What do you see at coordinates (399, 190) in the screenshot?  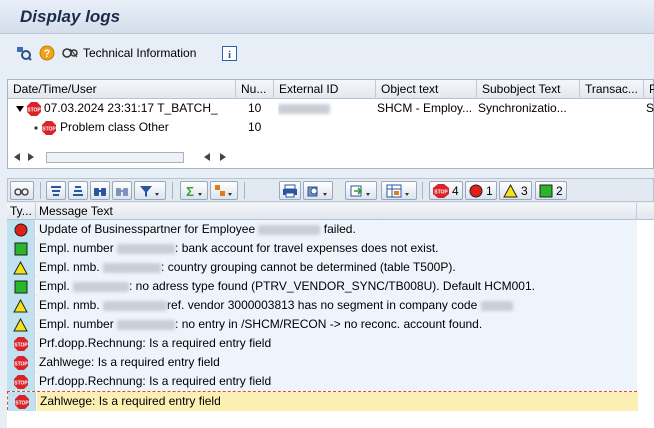 I see `layout-button` at bounding box center [399, 190].